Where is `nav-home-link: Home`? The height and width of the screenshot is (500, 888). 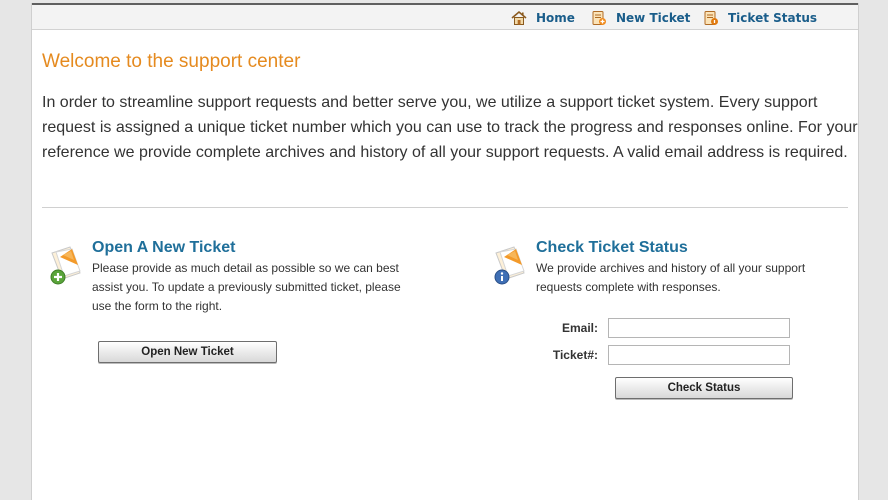
nav-home-link: Home is located at coordinates (543, 18).